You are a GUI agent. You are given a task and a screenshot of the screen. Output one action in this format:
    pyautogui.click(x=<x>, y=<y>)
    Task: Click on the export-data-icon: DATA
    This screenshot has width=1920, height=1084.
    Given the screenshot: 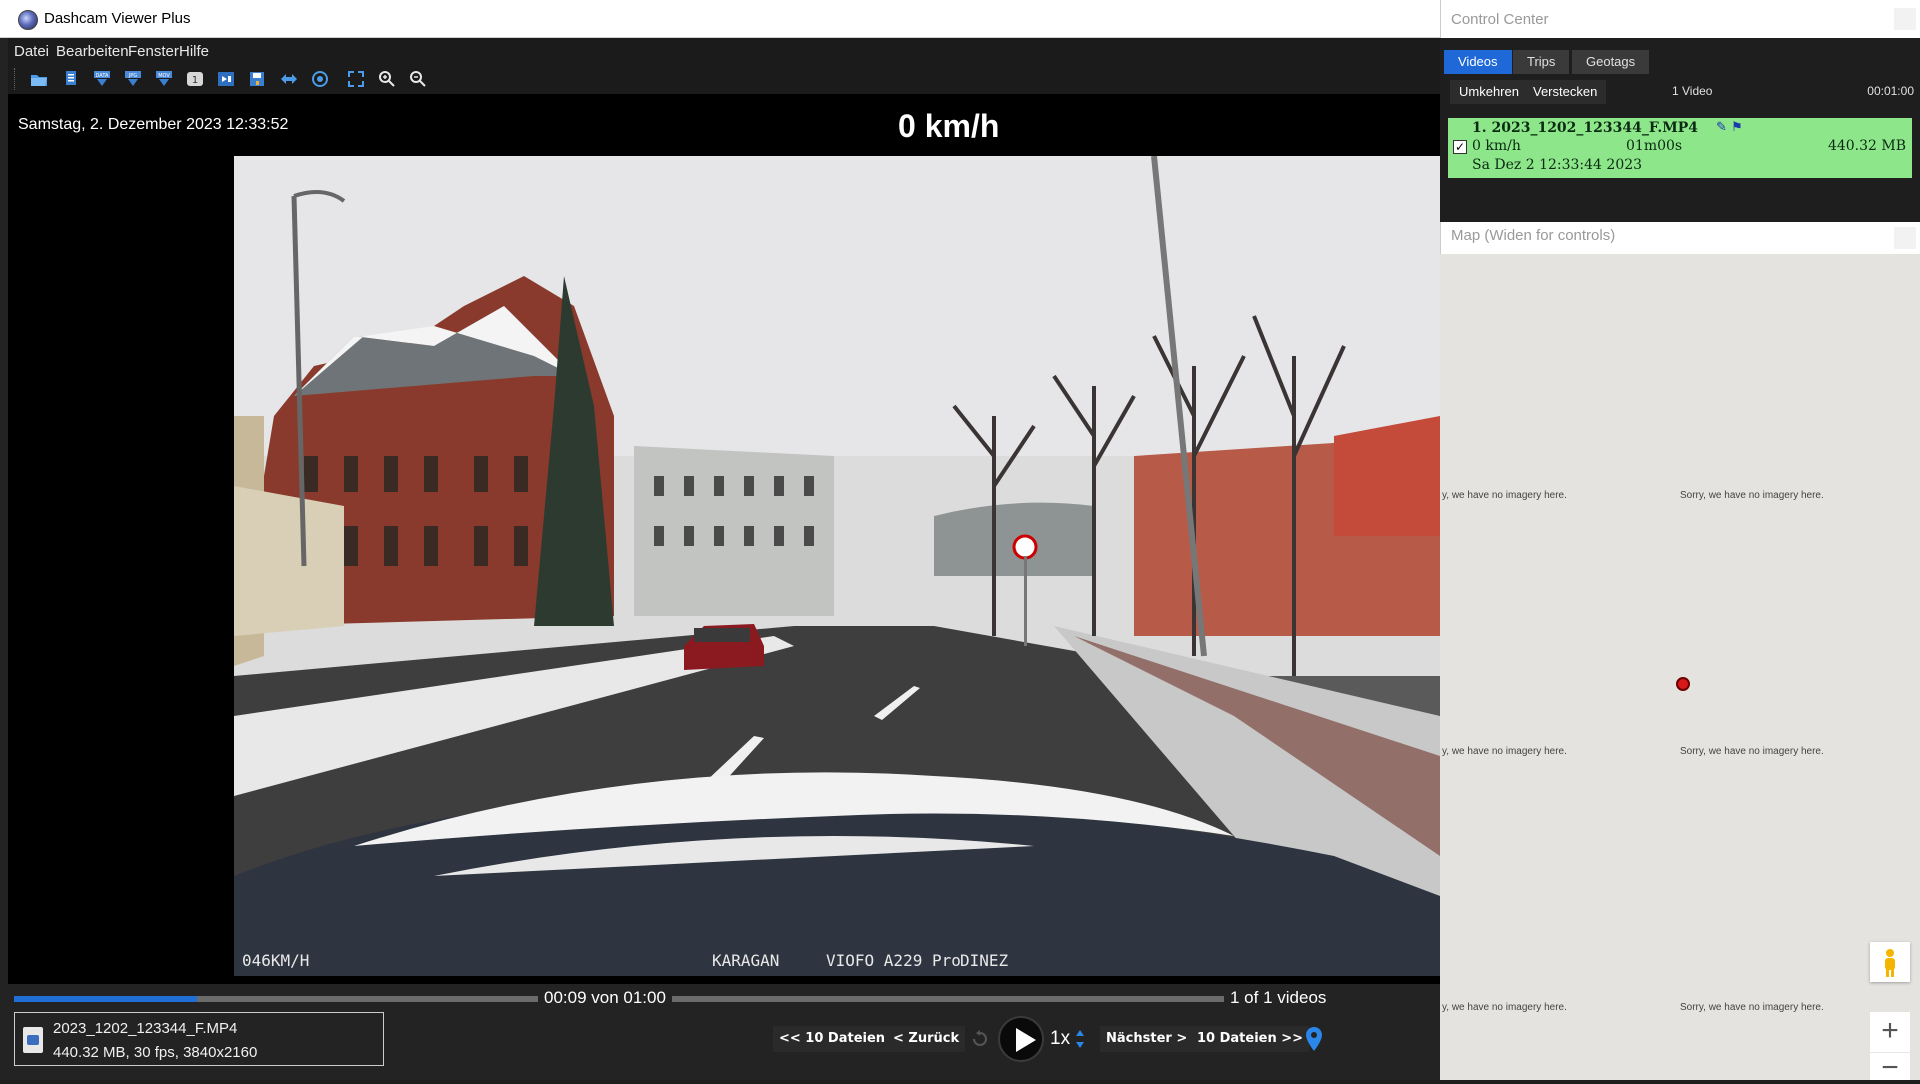 What is the action you would take?
    pyautogui.click(x=102, y=79)
    